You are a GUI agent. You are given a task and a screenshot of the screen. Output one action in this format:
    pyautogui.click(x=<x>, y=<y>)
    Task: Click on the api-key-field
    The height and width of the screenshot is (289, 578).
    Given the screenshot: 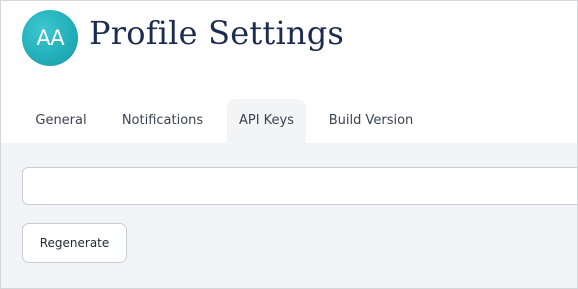 What is the action you would take?
    pyautogui.click(x=299, y=186)
    